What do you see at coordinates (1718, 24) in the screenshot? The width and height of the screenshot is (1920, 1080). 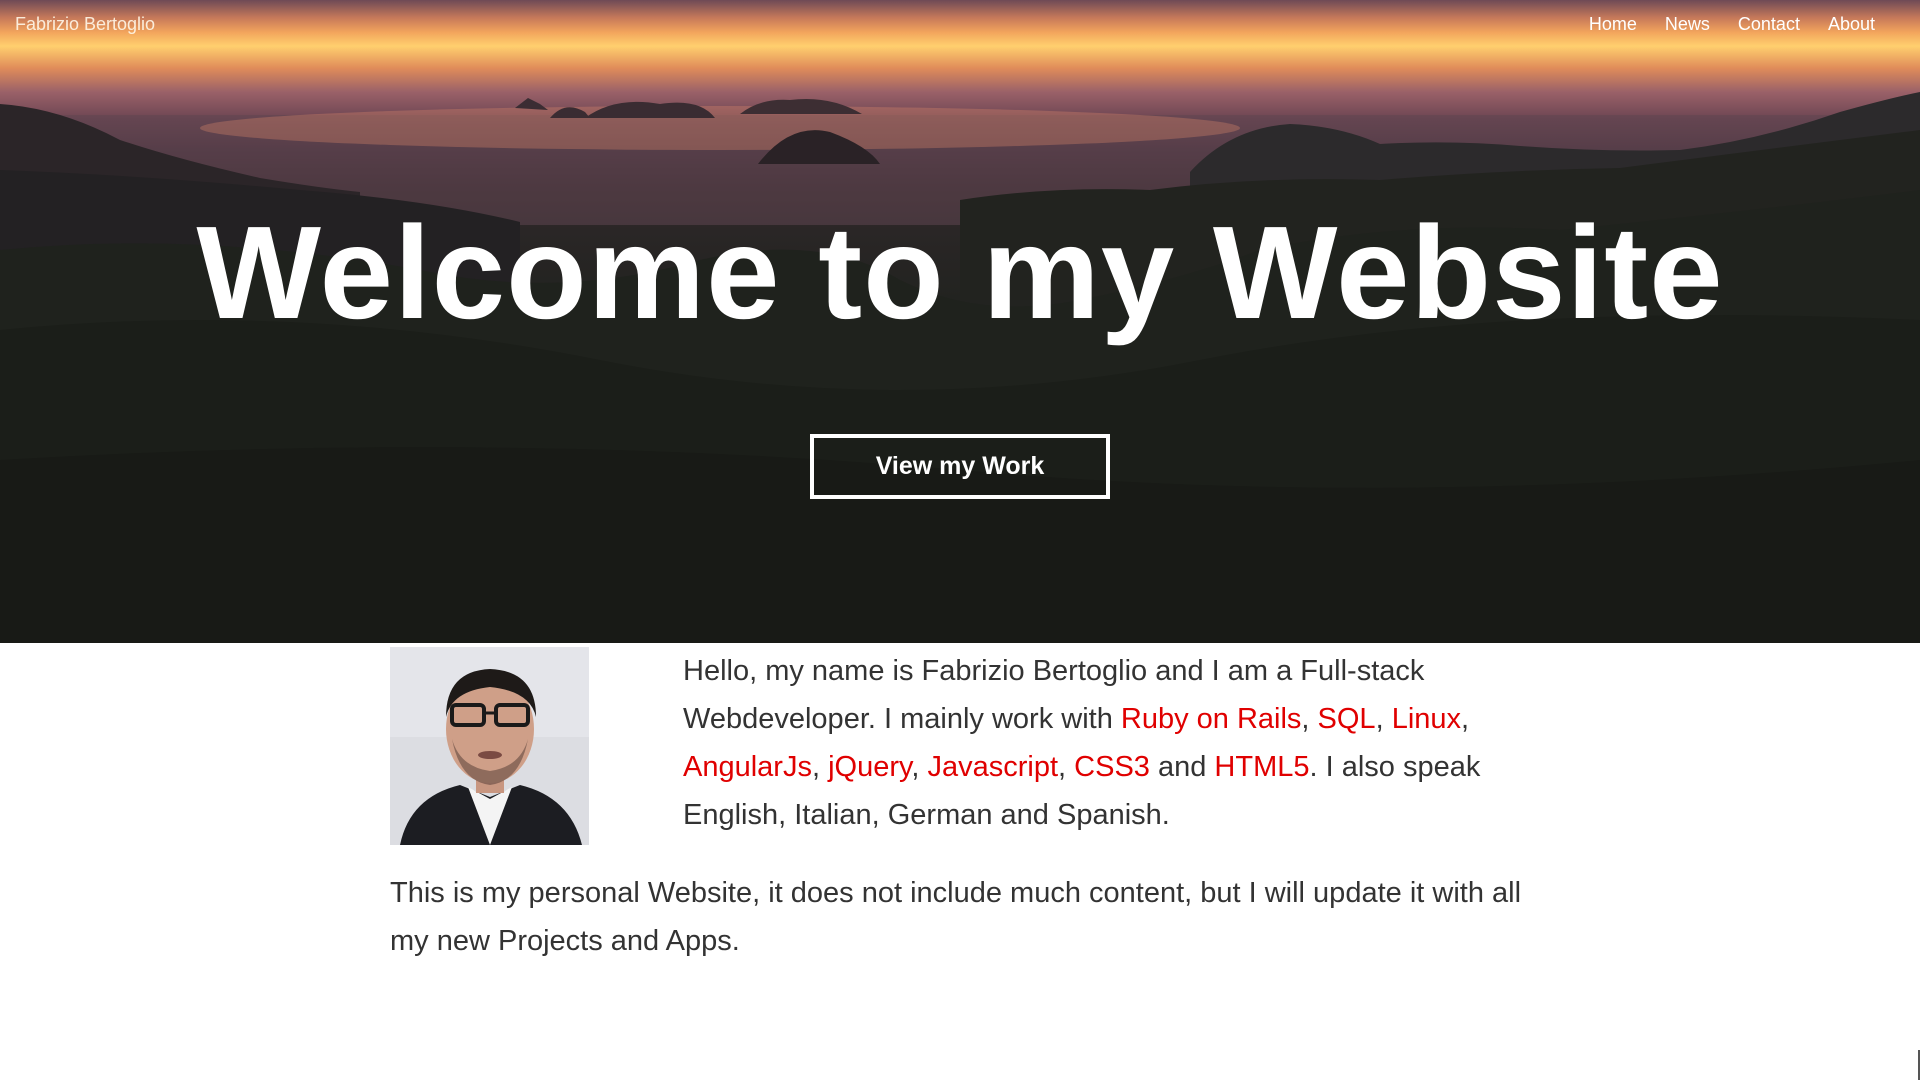 I see `main-nav: Home News Contact About` at bounding box center [1718, 24].